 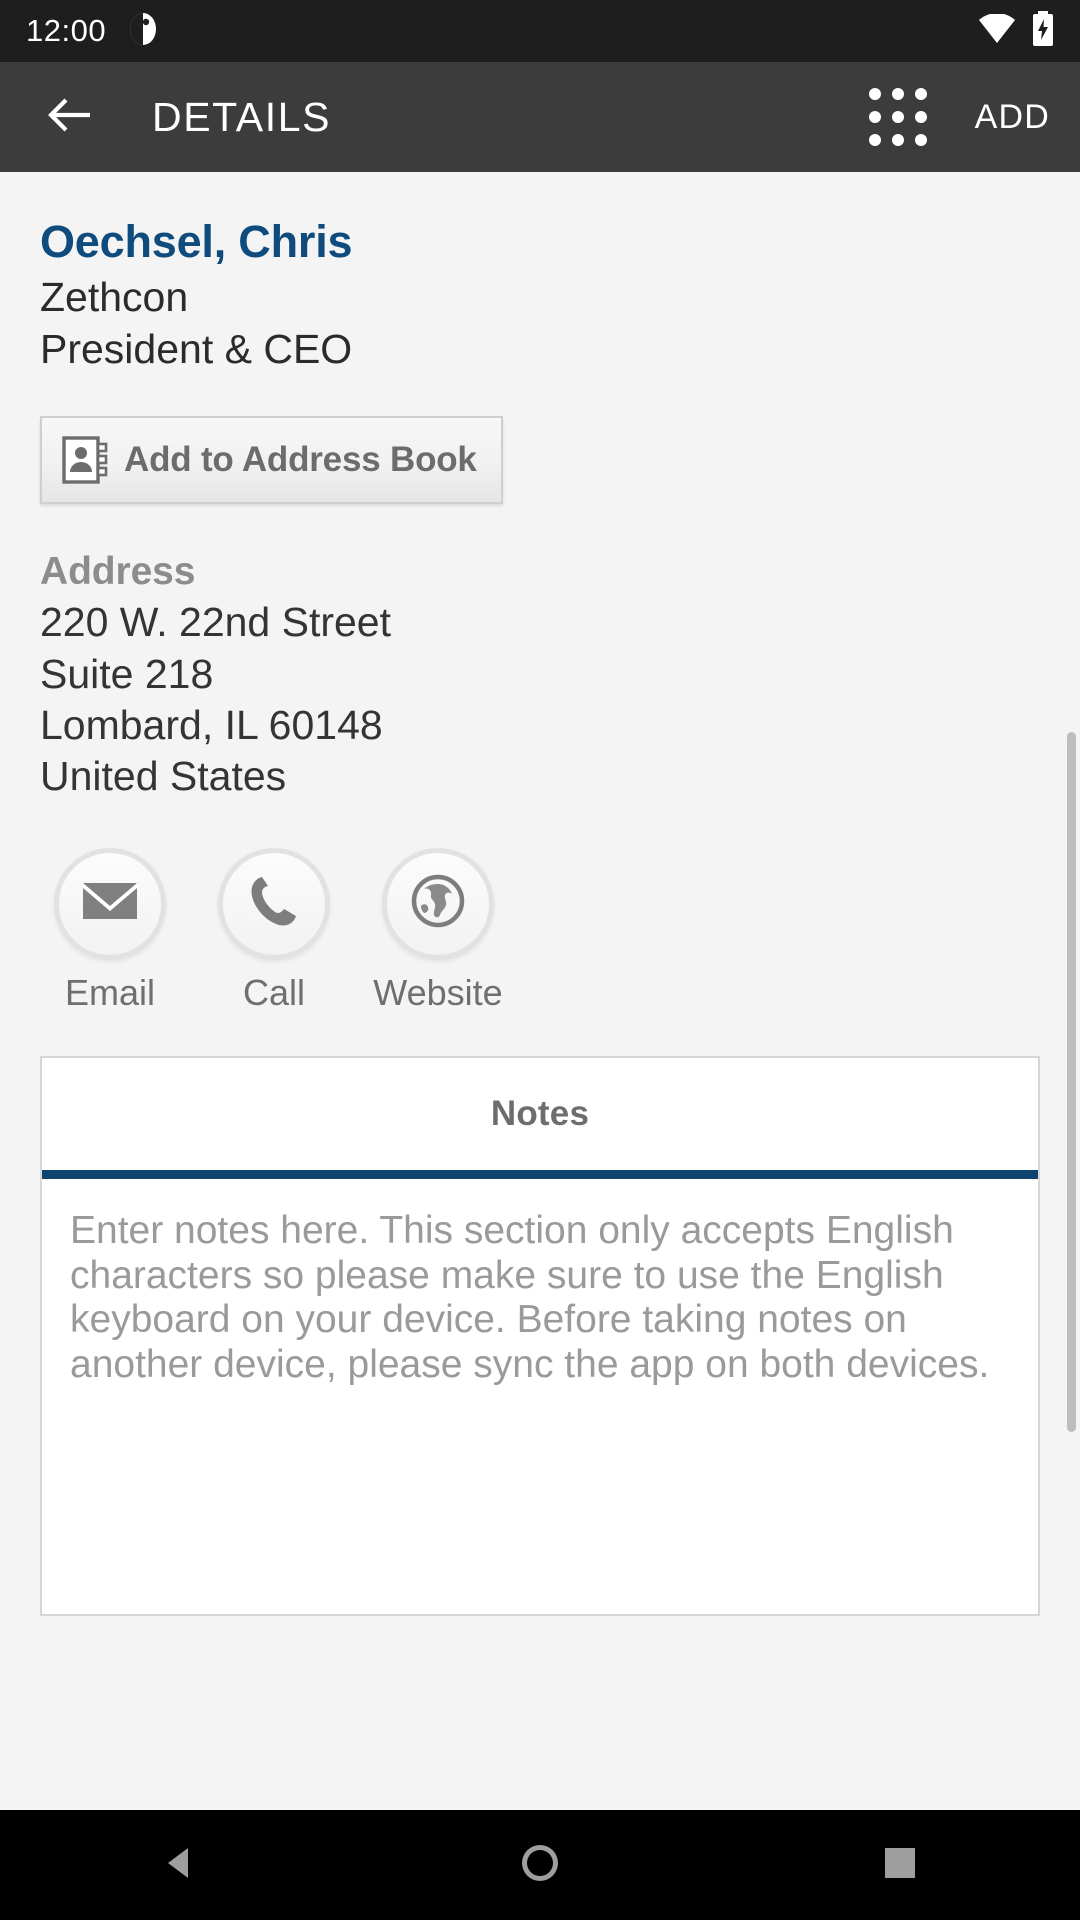 I want to click on status-notification-icons, so click(x=143, y=31).